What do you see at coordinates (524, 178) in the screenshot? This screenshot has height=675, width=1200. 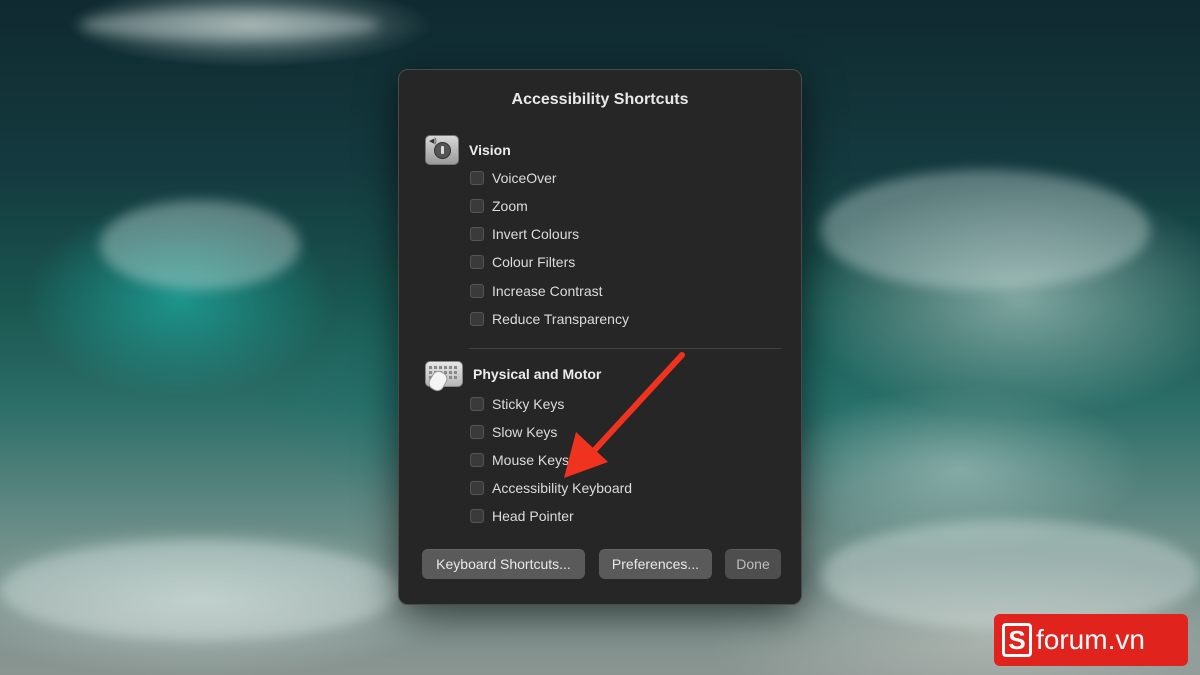 I see `option-label: VoiceOver` at bounding box center [524, 178].